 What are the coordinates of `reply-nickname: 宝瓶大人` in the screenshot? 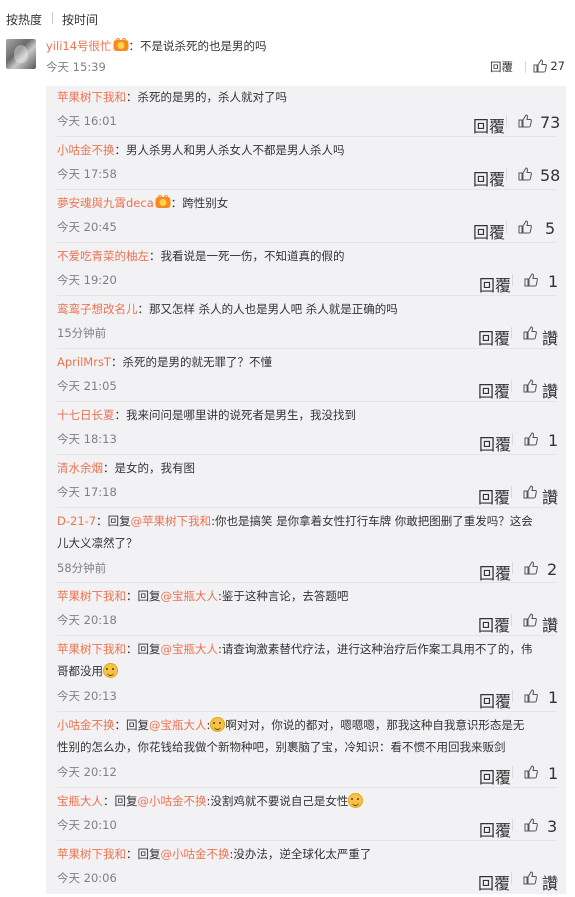 It's located at (80, 801).